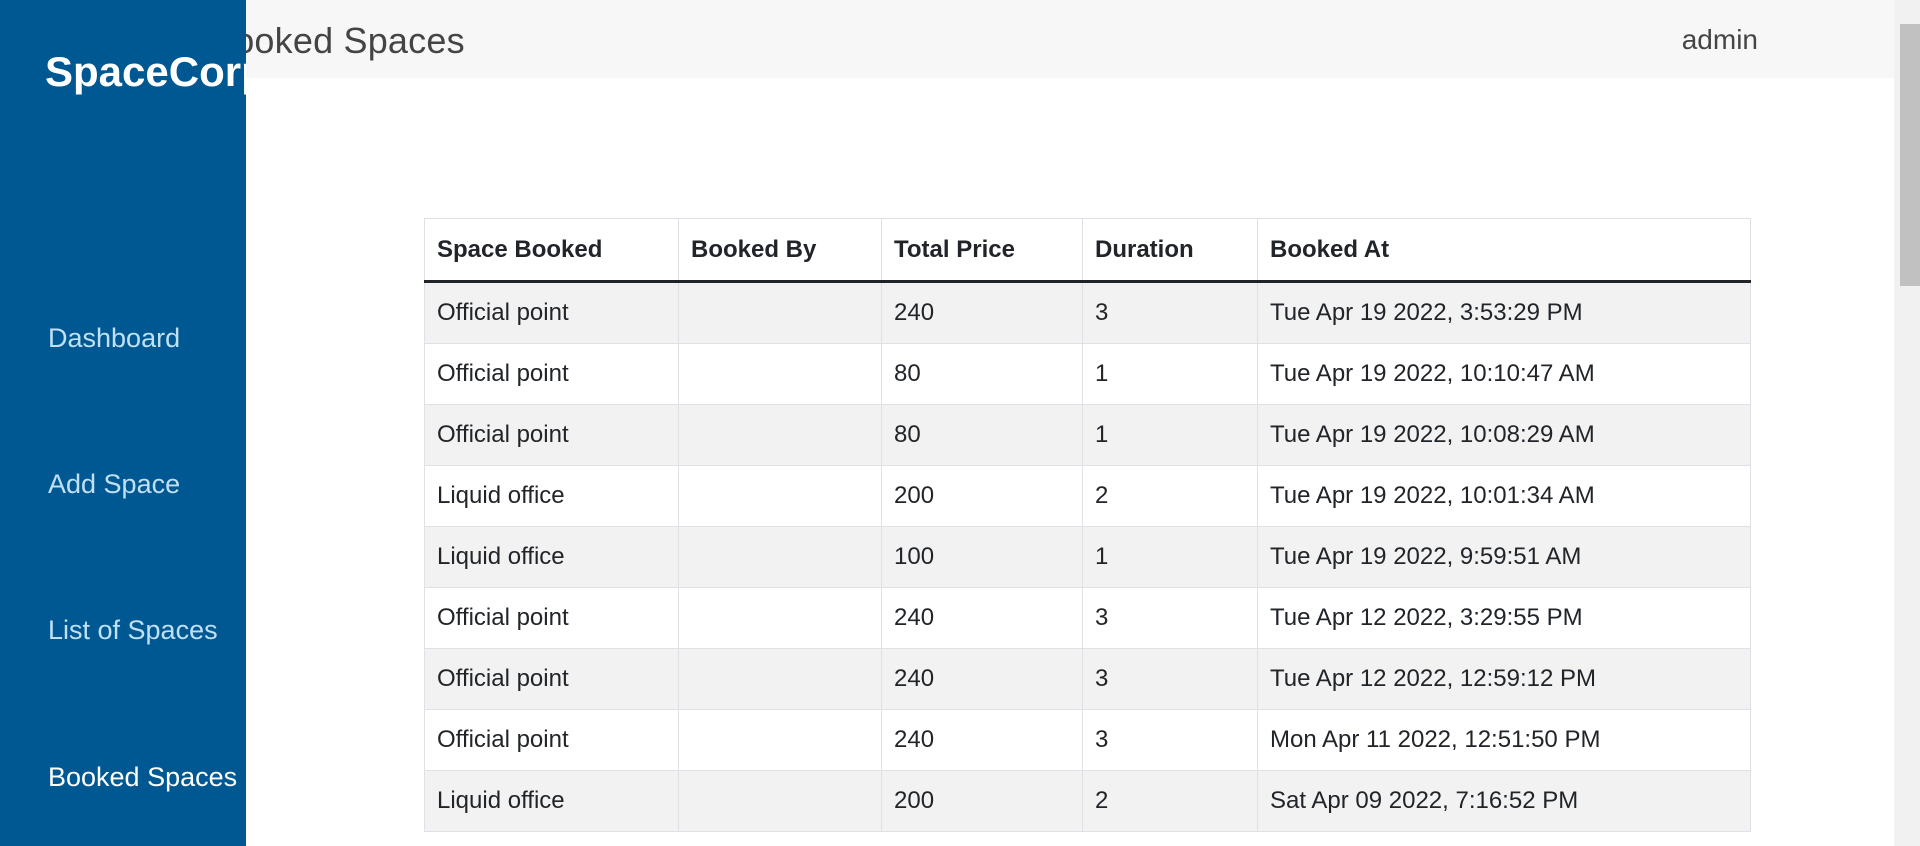  Describe the element at coordinates (1907, 423) in the screenshot. I see `page-scrollbar` at that location.